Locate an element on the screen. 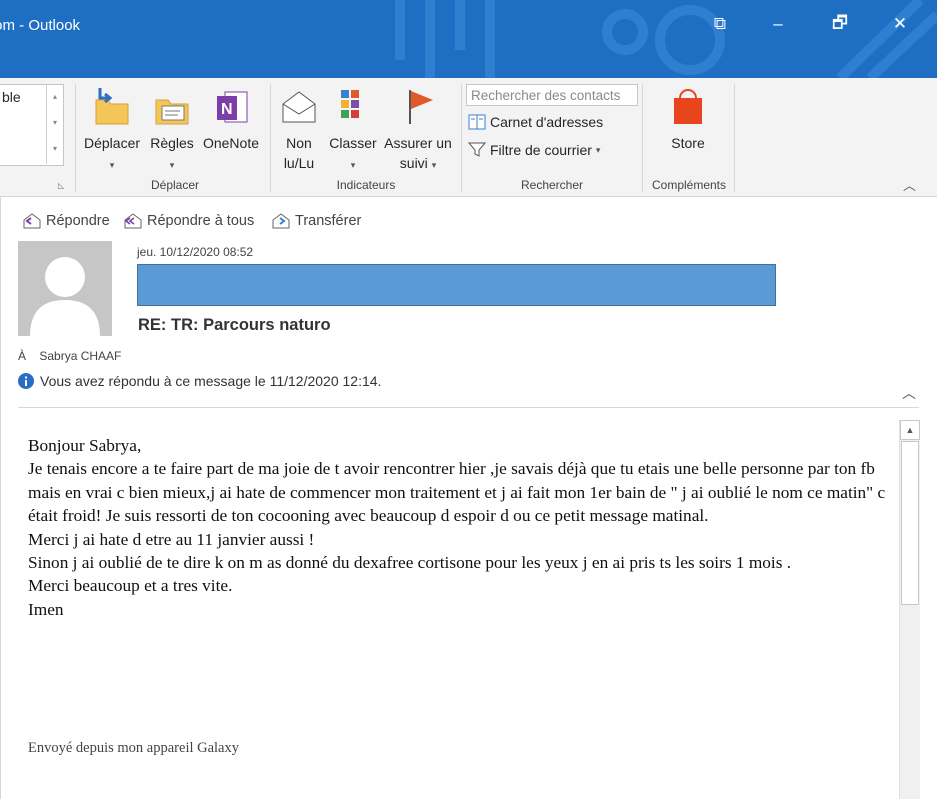 The width and height of the screenshot is (937, 799). recipient-line: À Sabrya CHAAF is located at coordinates (69, 356).